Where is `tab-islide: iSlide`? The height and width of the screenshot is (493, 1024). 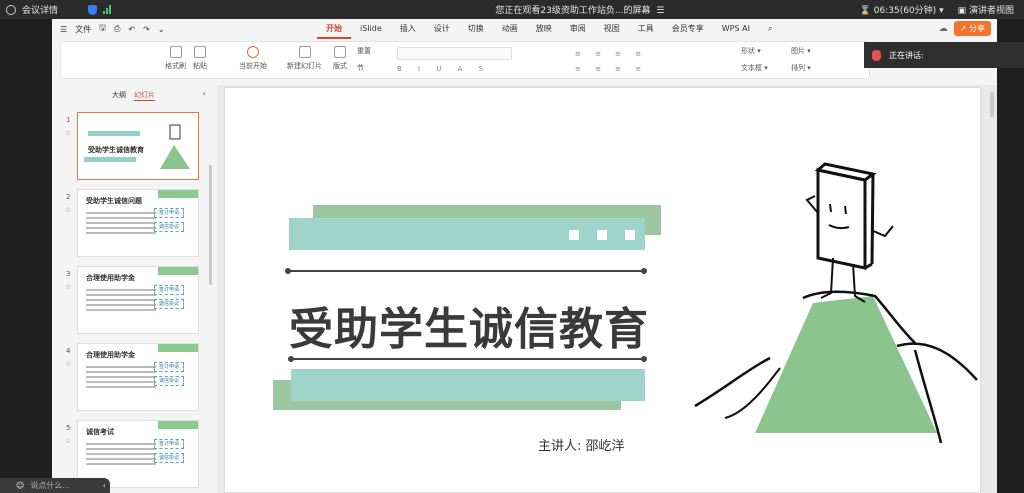
tab-islide: iSlide is located at coordinates (371, 29).